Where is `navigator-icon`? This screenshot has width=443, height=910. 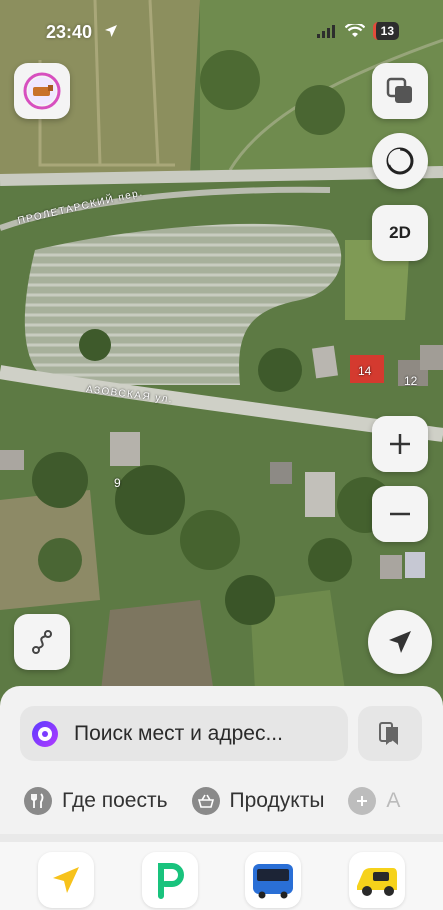 navigator-icon is located at coordinates (66, 880).